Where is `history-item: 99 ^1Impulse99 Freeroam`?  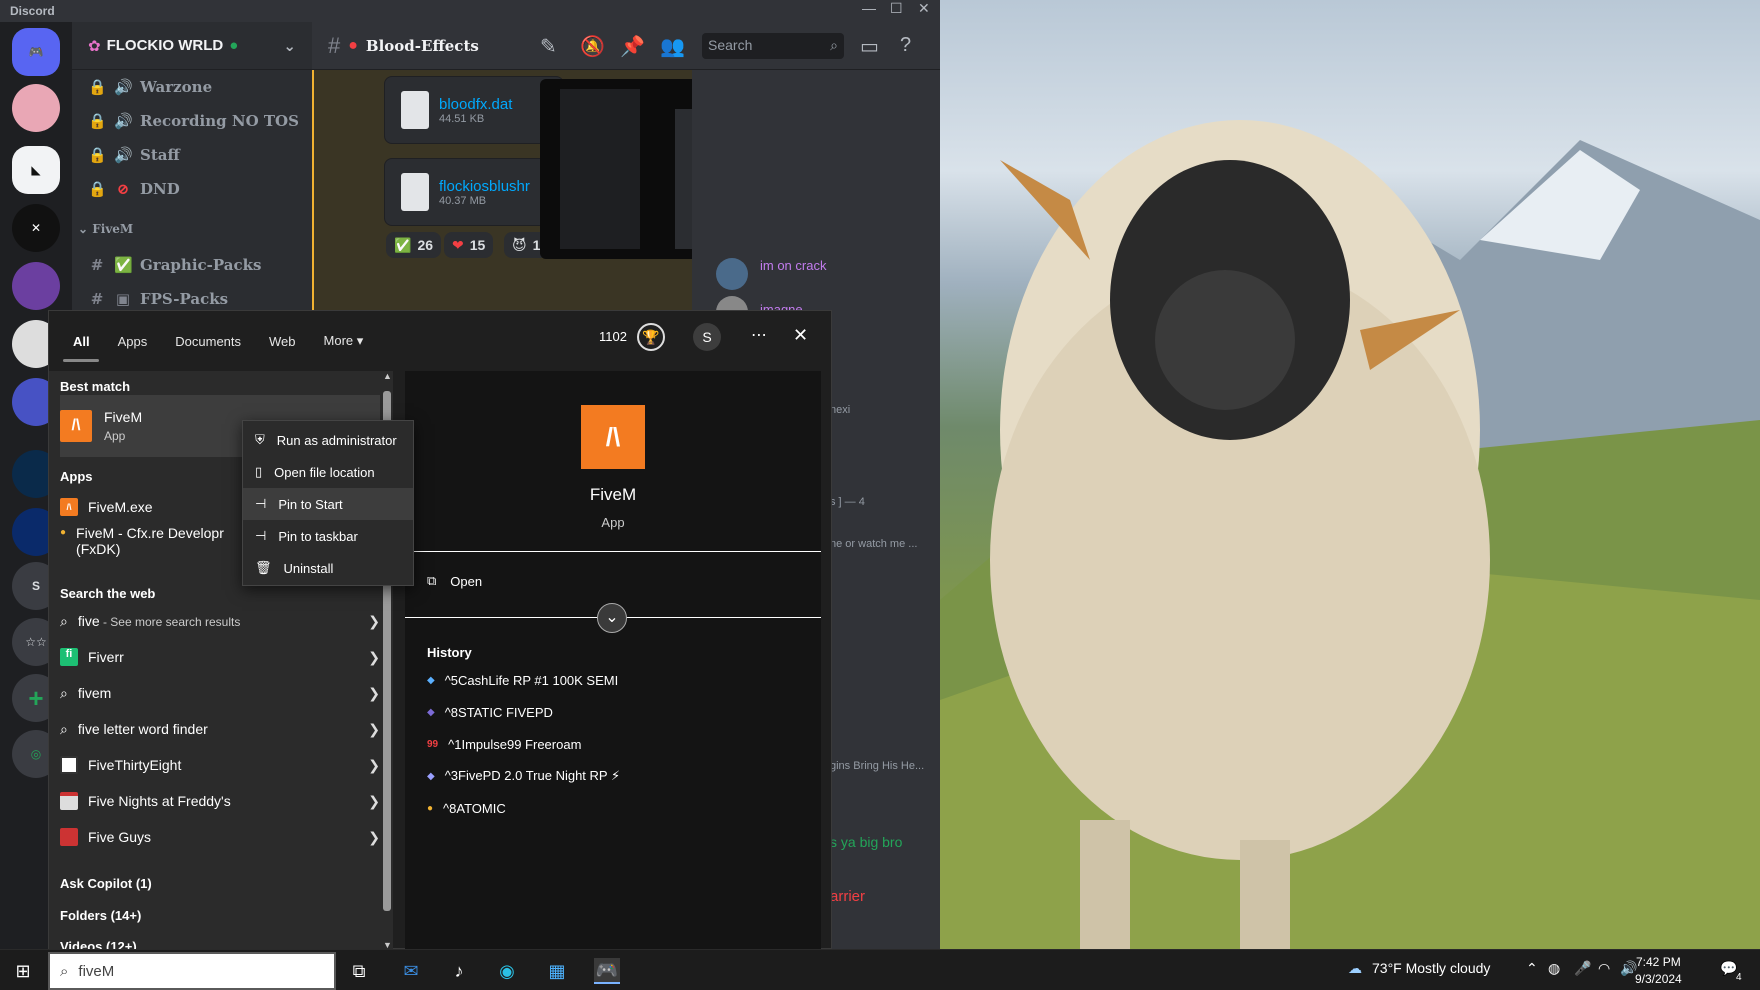
history-item: 99 ^1Impulse99 Freeroam is located at coordinates (504, 744).